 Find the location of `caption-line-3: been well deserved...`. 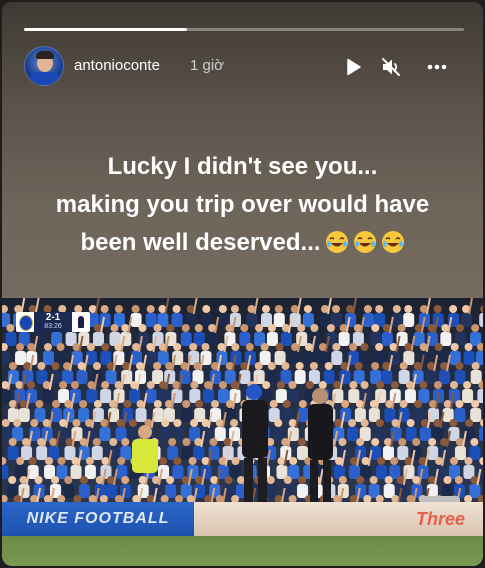

caption-line-3: been well deserved... is located at coordinates (200, 242).